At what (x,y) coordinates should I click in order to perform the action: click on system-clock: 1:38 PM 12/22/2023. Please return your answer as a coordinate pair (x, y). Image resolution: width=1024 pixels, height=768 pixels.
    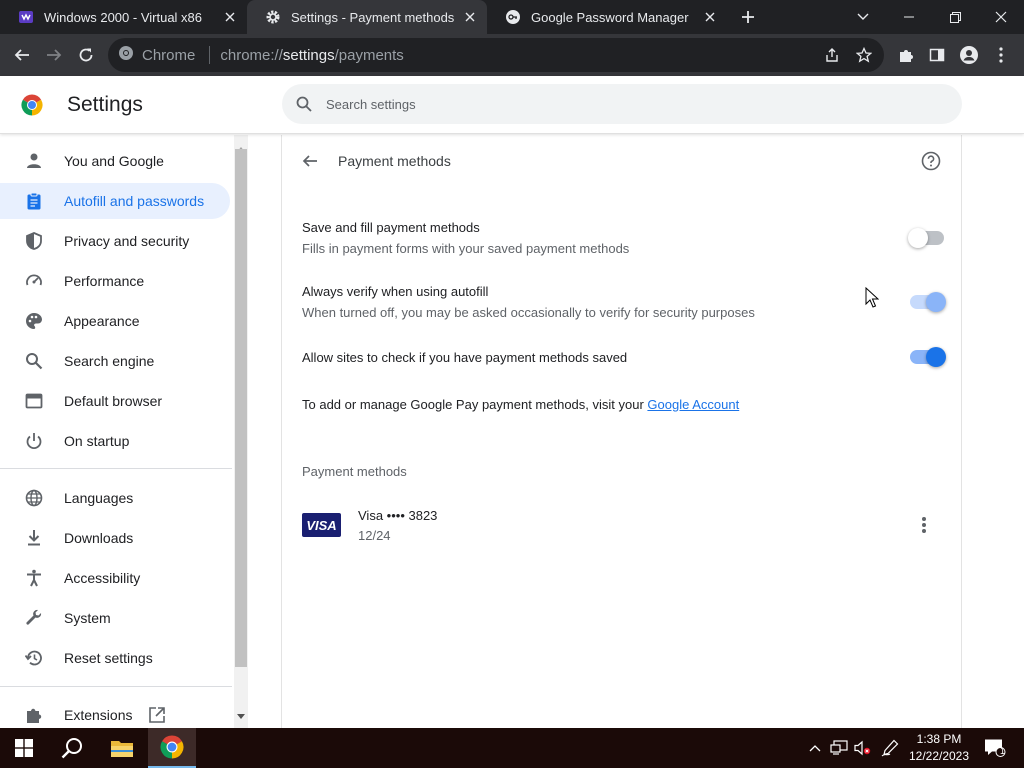
    Looking at the image, I should click on (939, 748).